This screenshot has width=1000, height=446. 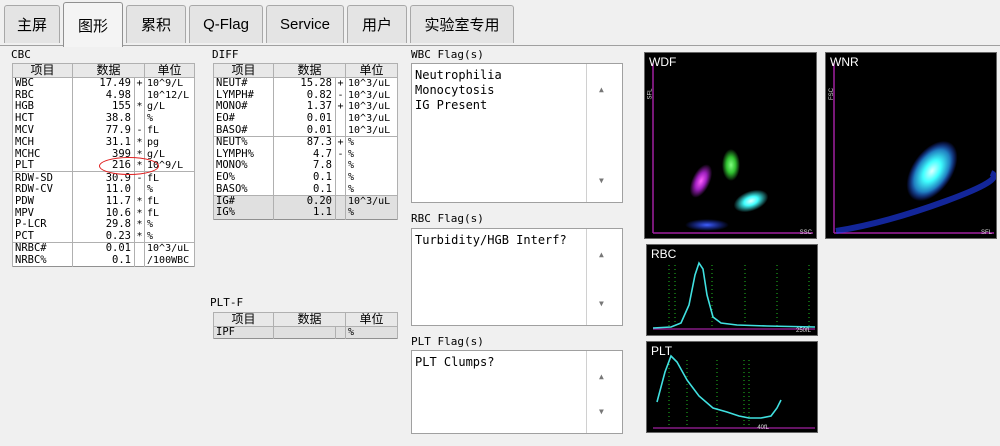 I want to click on table-row: IG# 0.20 10^3/uL, so click(x=306, y=201).